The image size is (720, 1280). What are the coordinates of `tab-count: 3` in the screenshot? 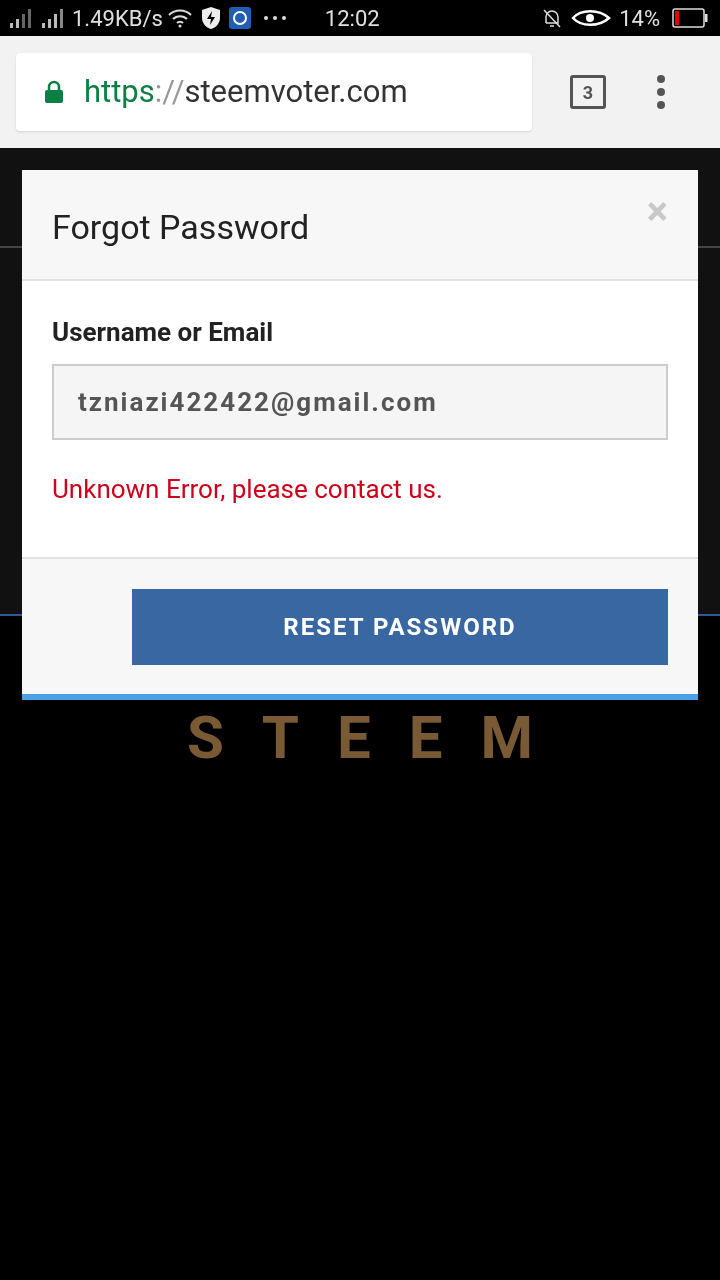 It's located at (588, 92).